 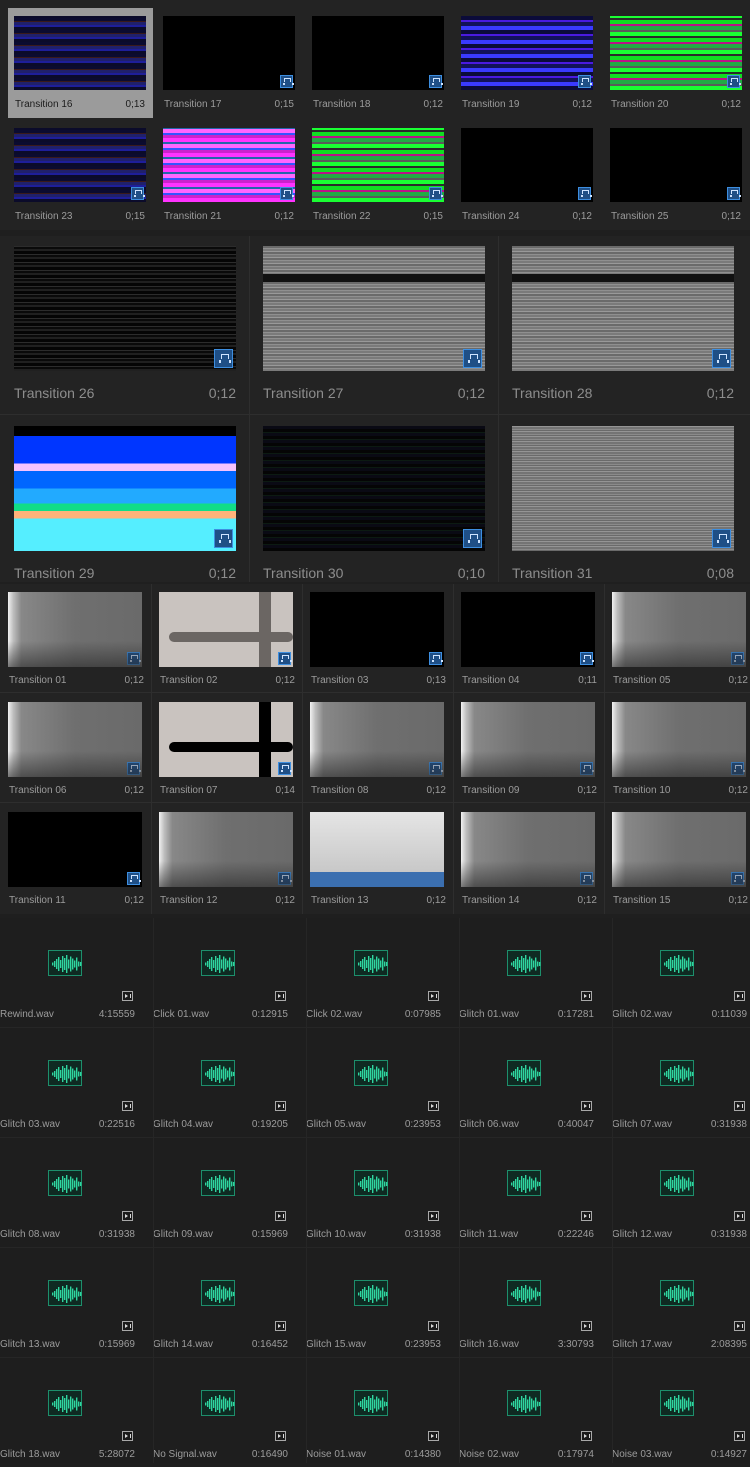 What do you see at coordinates (229, 1302) in the screenshot?
I see `audio-item: Glitch 14.wav 0:16452` at bounding box center [229, 1302].